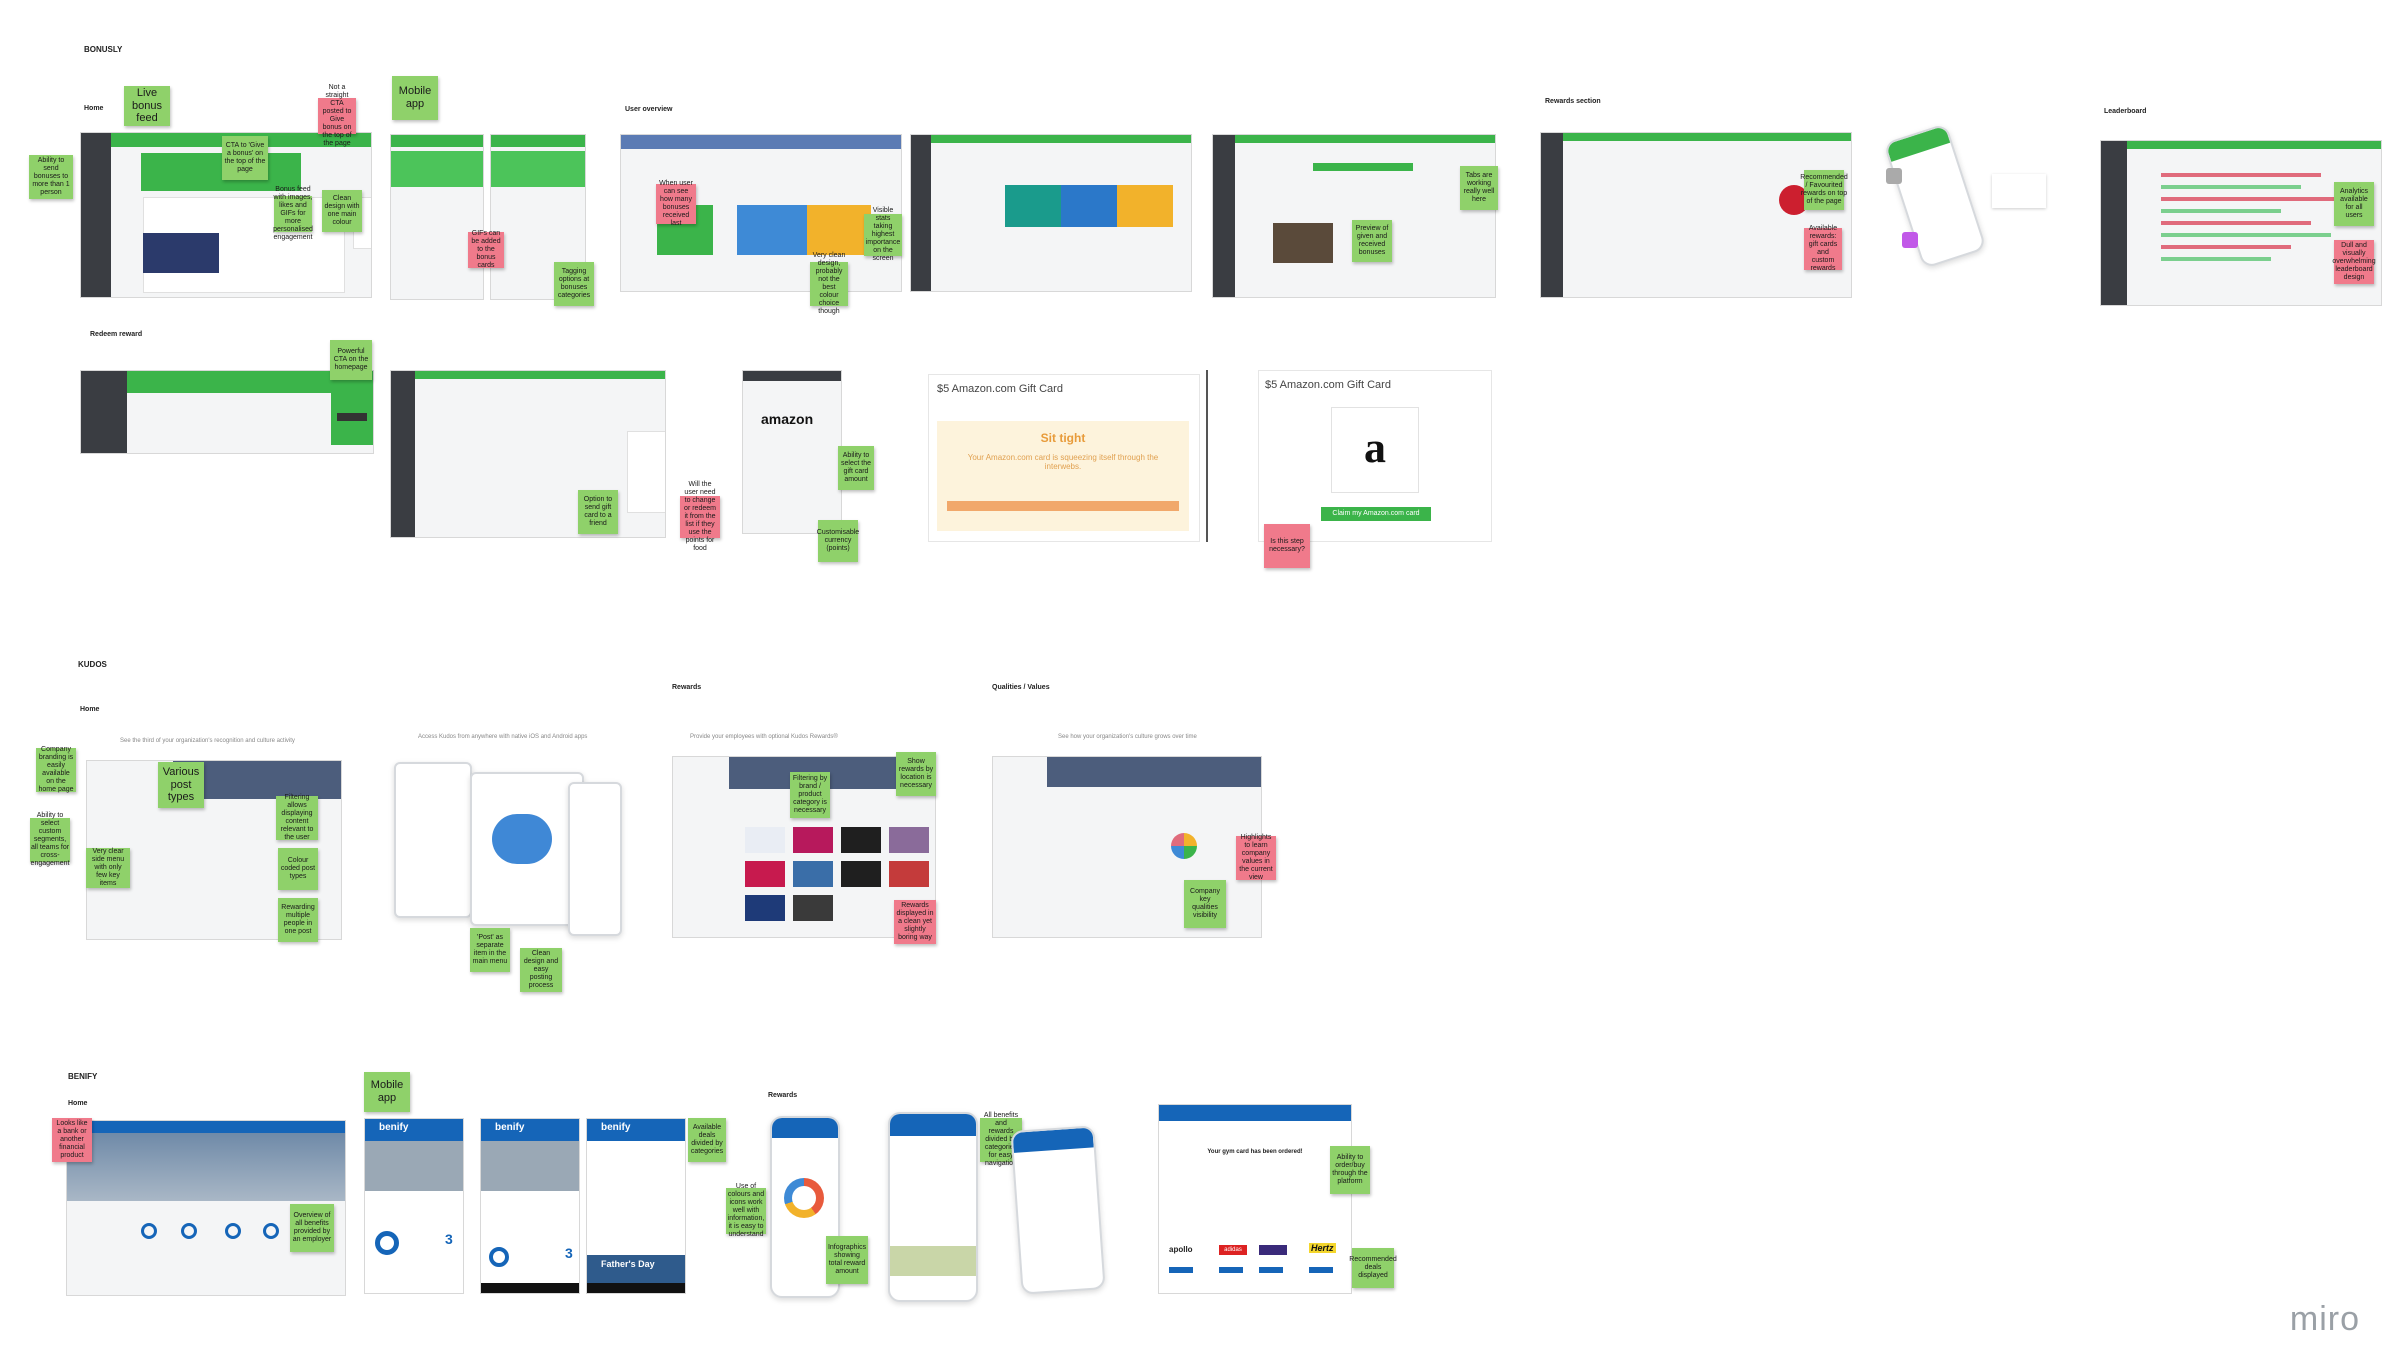 The image size is (2400, 1349). I want to click on amazon-card, so click(646, 472).